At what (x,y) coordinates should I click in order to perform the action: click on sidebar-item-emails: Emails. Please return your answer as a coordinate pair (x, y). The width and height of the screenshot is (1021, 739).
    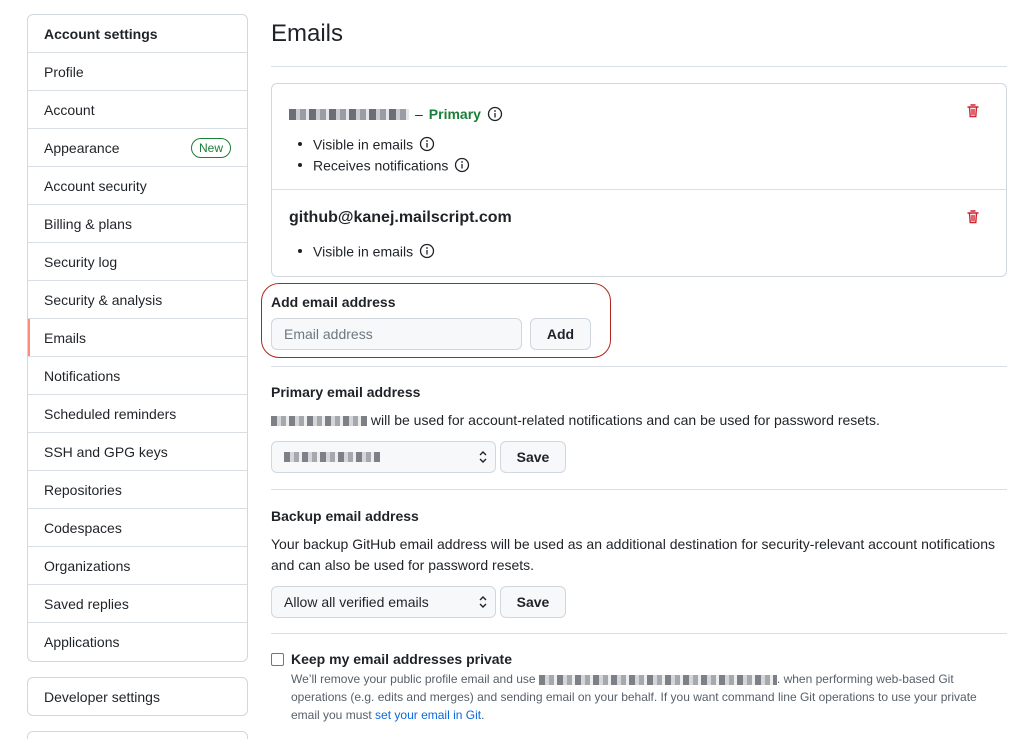
    Looking at the image, I should click on (137, 338).